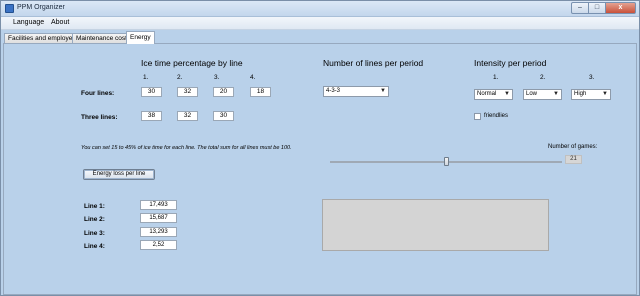 The height and width of the screenshot is (296, 640). I want to click on number-of-games-slider-thumb, so click(446, 161).